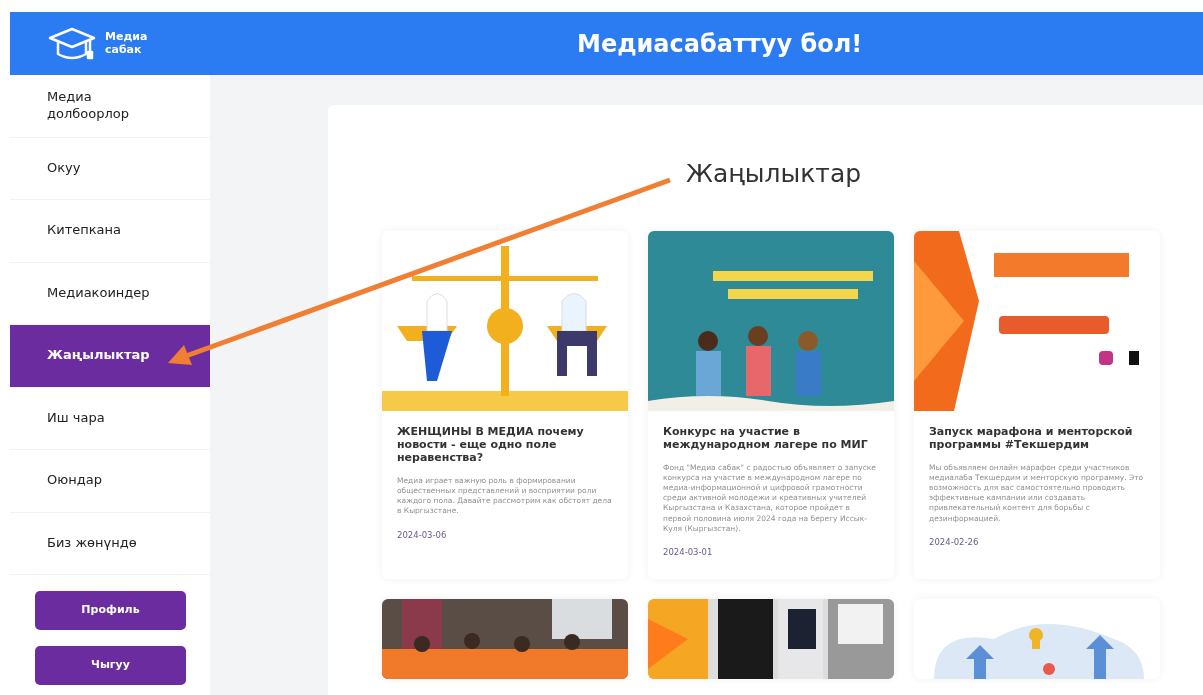 The image size is (1203, 695). What do you see at coordinates (72, 43) in the screenshot?
I see `graduation-cap-icon` at bounding box center [72, 43].